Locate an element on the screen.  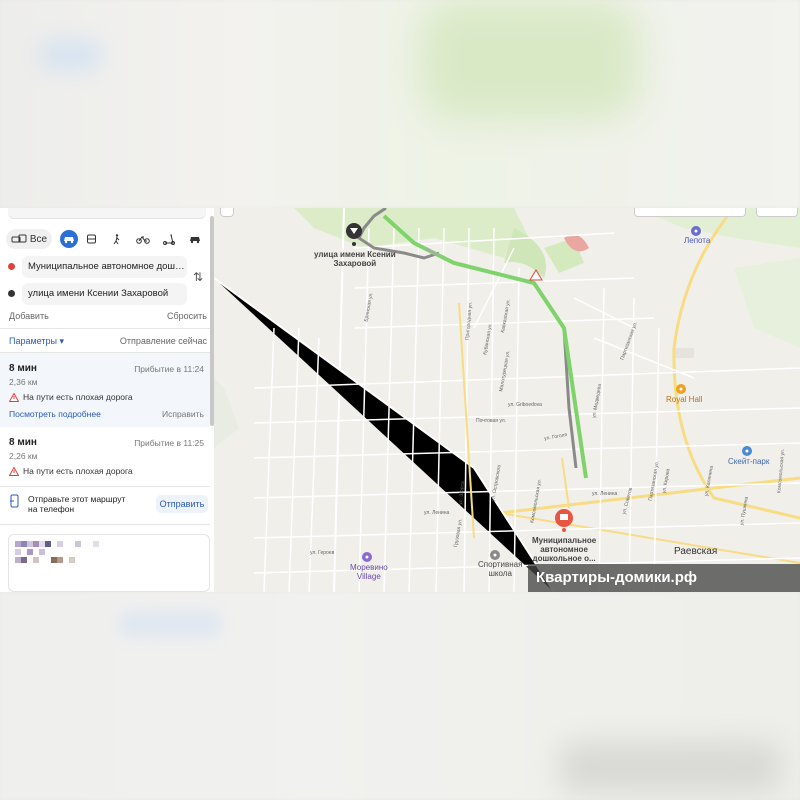
send-text-line1: Отправьте этот маршрут is located at coordinates (77, 499).